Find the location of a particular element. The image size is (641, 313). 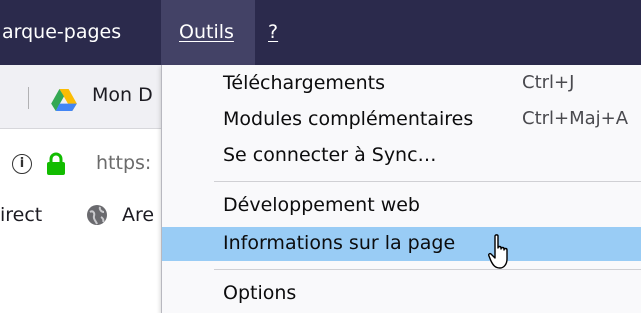

menu-tools: Outils is located at coordinates (208, 32).